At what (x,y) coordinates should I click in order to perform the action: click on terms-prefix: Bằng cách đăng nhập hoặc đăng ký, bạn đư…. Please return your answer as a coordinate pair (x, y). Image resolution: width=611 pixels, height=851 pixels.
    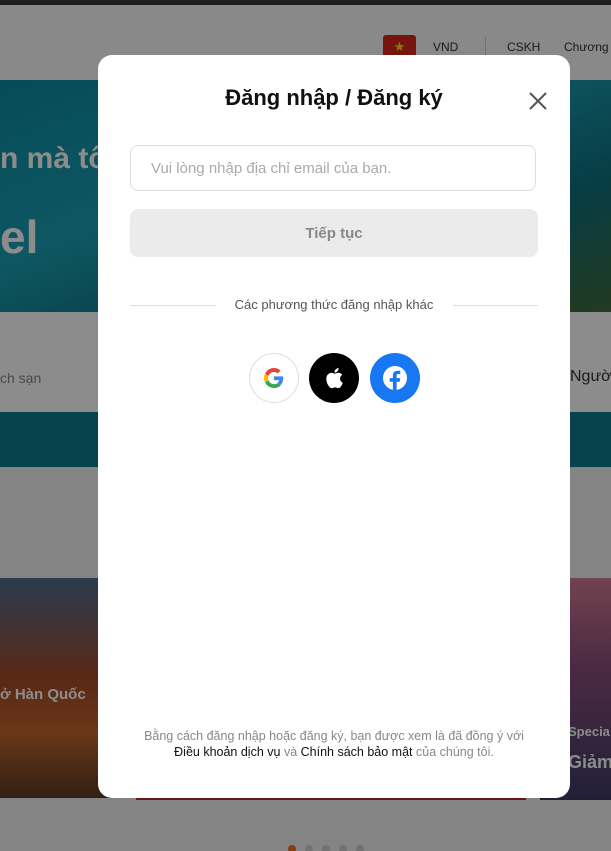
    Looking at the image, I should click on (334, 736).